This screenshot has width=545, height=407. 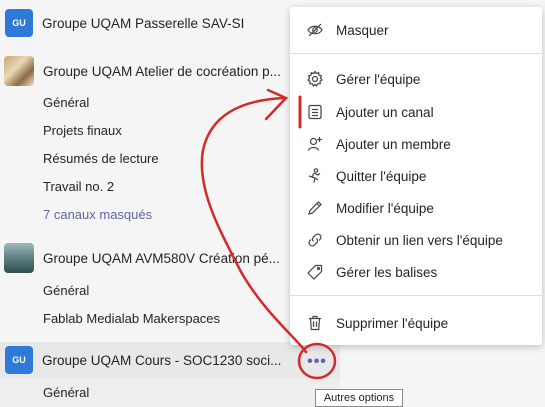 What do you see at coordinates (392, 323) in the screenshot?
I see `menu-item-label: Supprimer l'équipe` at bounding box center [392, 323].